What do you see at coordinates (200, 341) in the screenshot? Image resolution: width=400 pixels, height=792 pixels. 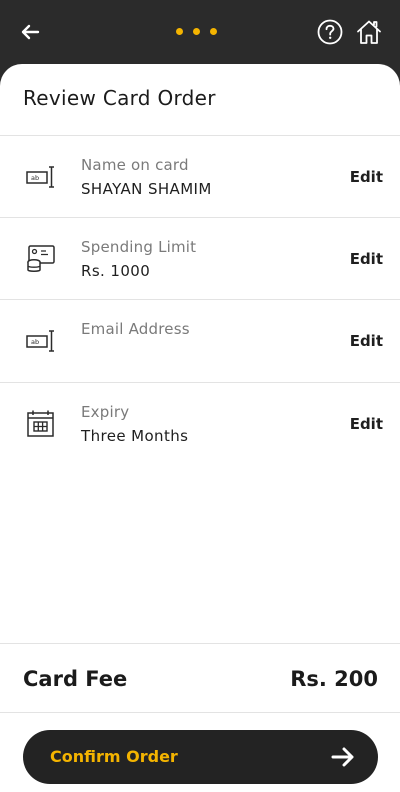 I see `email-address-row: ab Email Address Edit` at bounding box center [200, 341].